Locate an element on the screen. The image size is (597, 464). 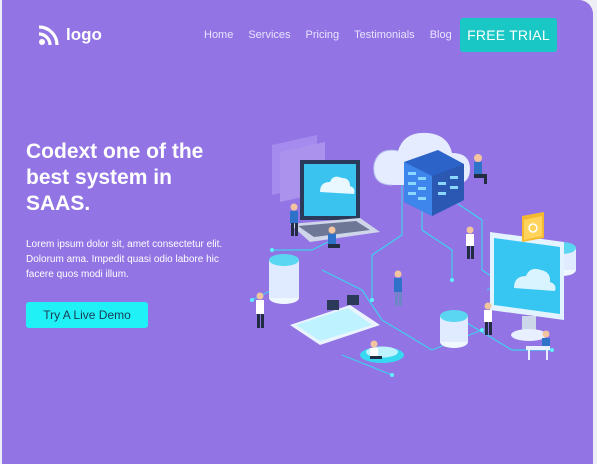
nav-link-home: Home is located at coordinates (218, 35).